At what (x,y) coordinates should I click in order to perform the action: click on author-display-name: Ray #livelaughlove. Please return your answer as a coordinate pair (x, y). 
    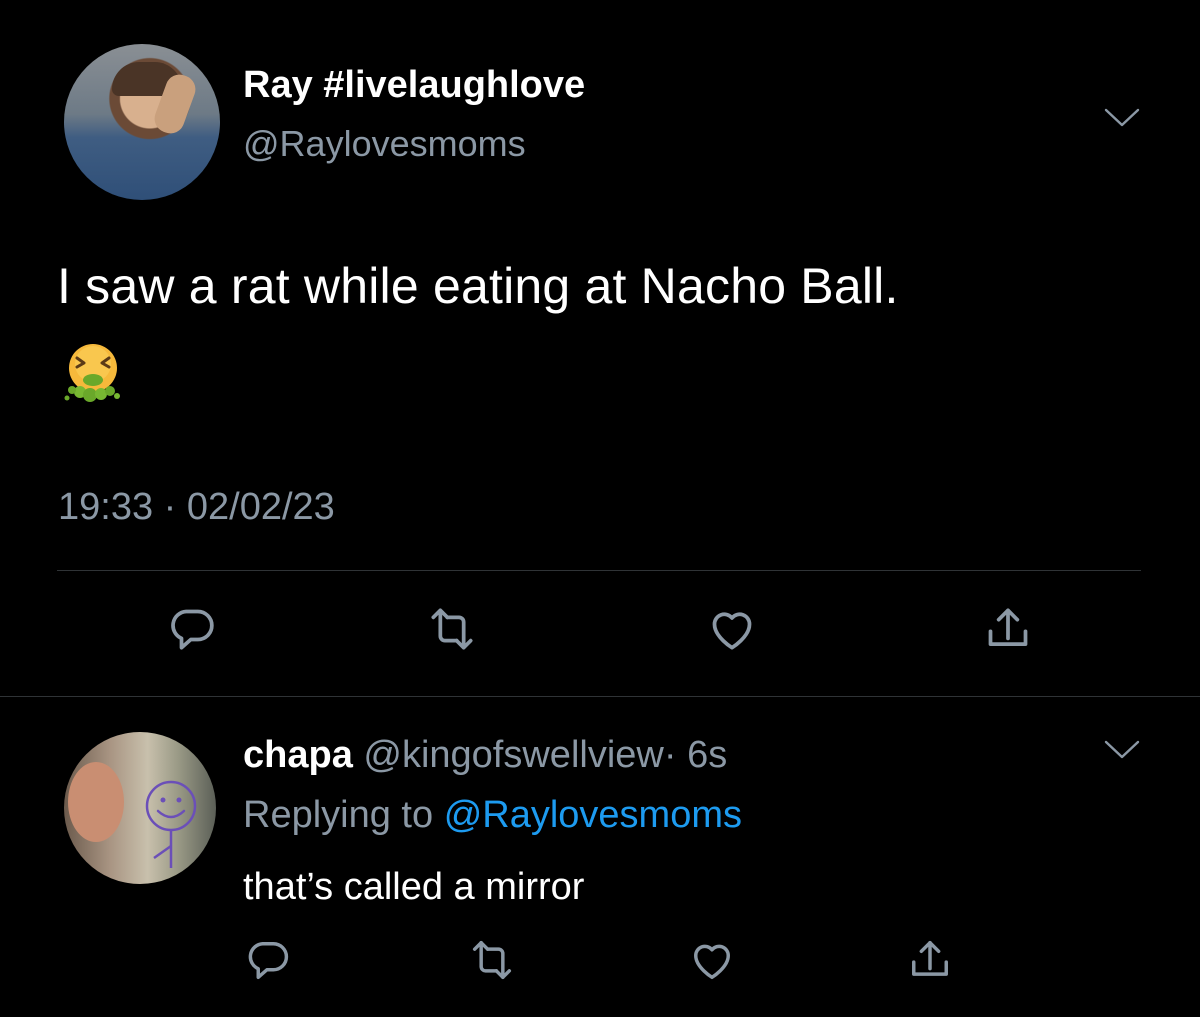
    Looking at the image, I should click on (414, 85).